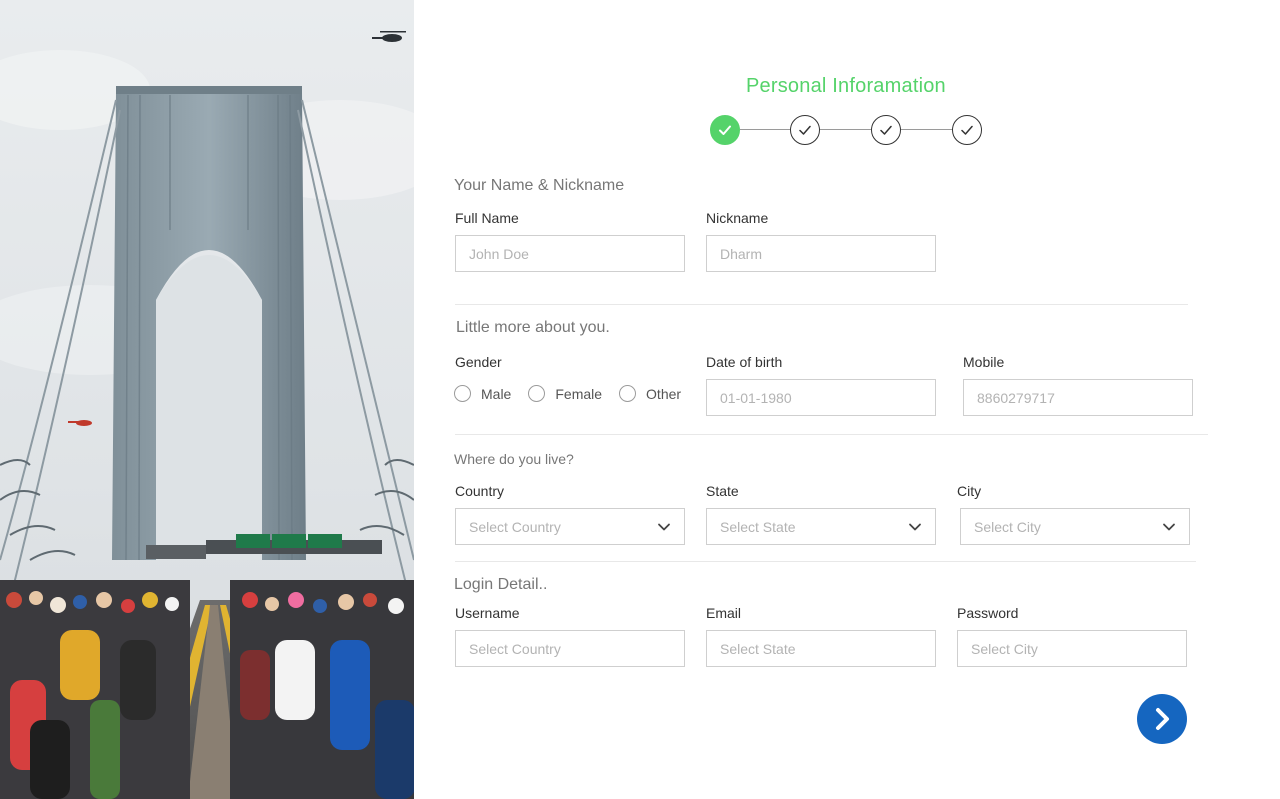  Describe the element at coordinates (533, 327) in the screenshot. I see `about-section-title: Little more about you.` at that location.